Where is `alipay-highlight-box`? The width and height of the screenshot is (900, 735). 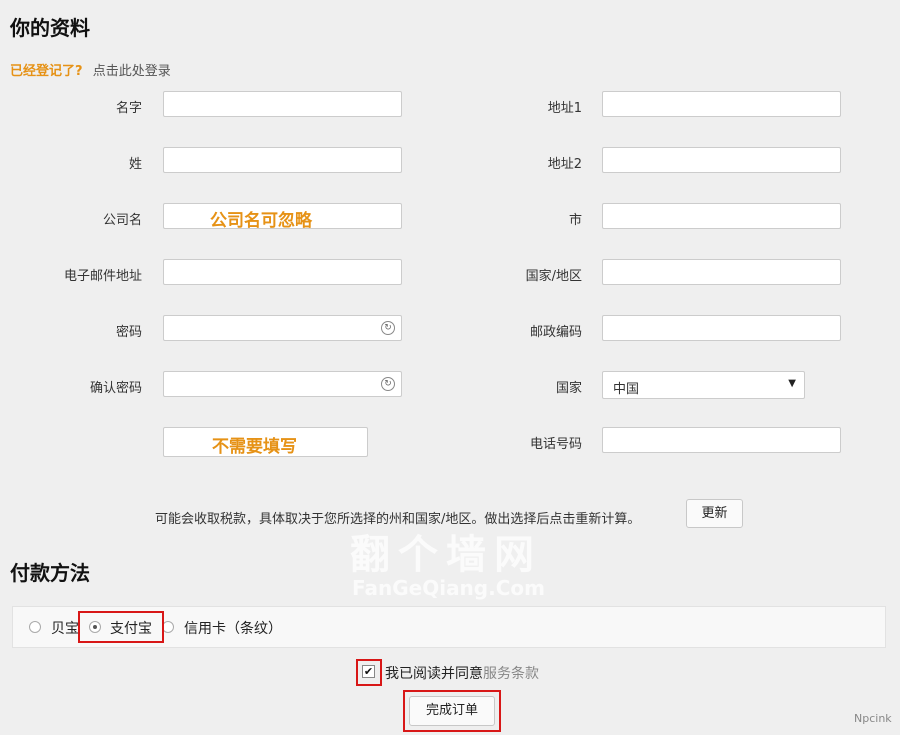
alipay-highlight-box is located at coordinates (121, 627).